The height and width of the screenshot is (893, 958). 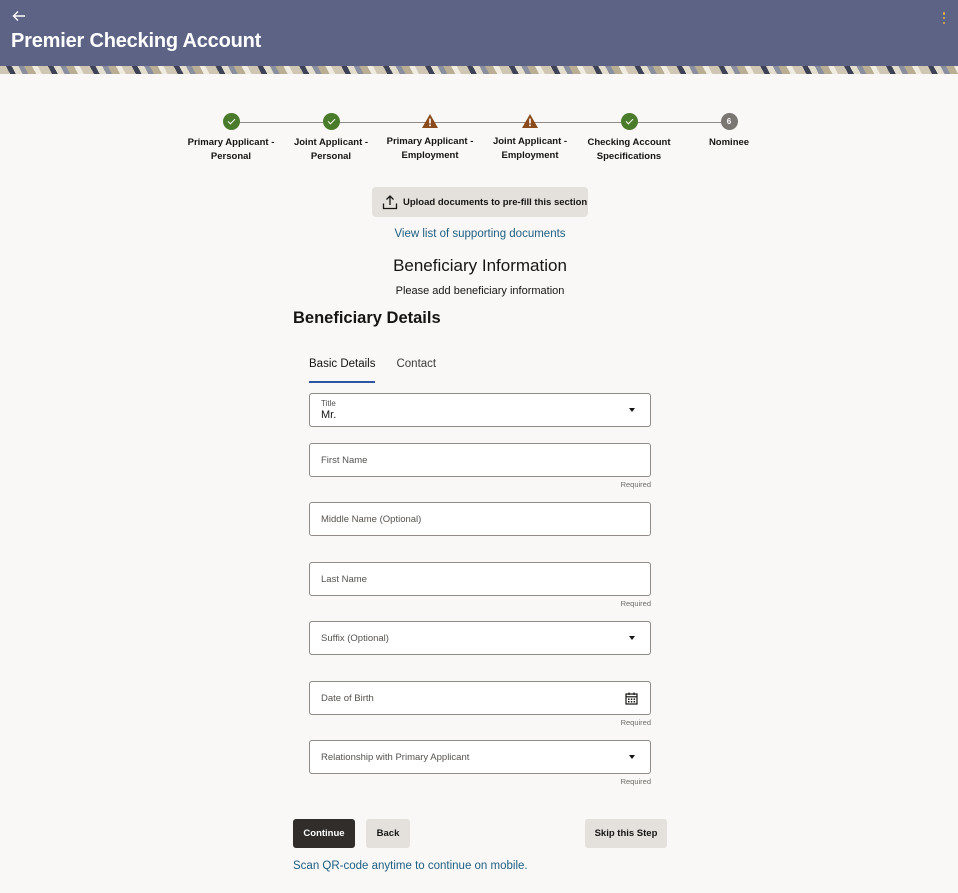 I want to click on first-name-required: Required, so click(x=635, y=484).